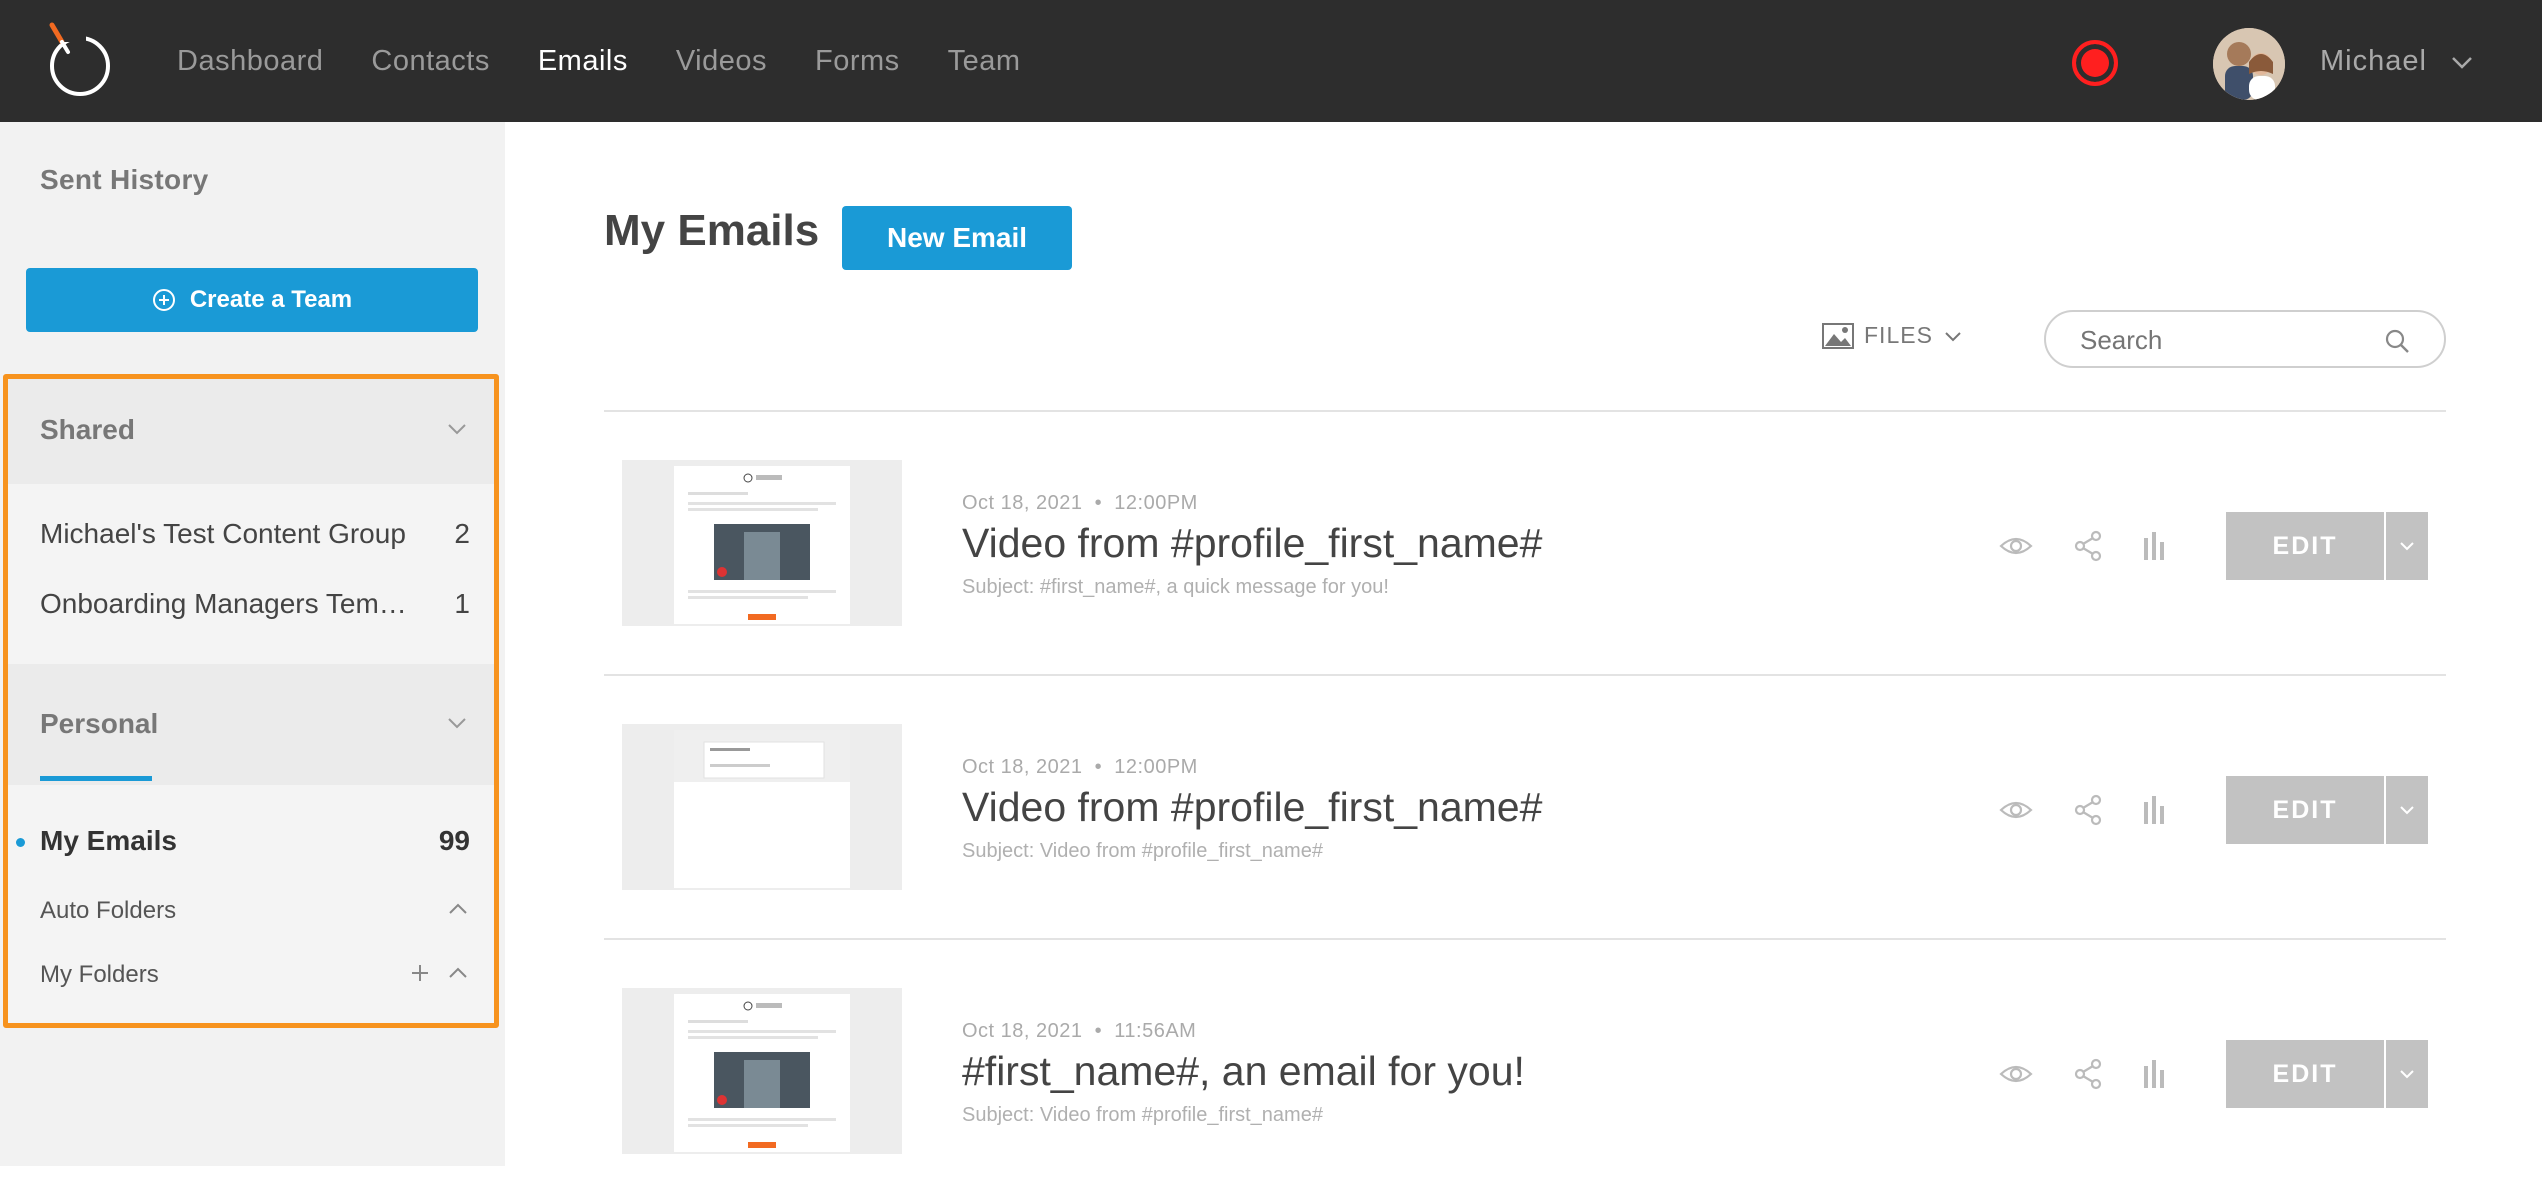 This screenshot has width=2542, height=1202. Describe the element at coordinates (124, 180) in the screenshot. I see `sent-history-link: Sent History` at that location.